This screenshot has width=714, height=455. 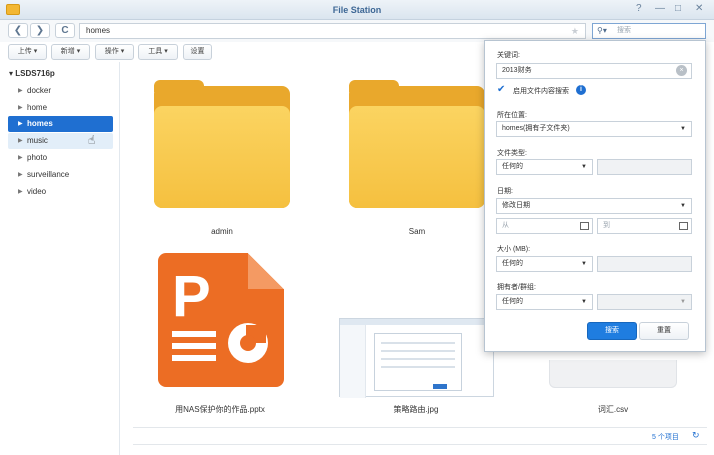 What do you see at coordinates (544, 302) in the screenshot?
I see `owner-select: 任何的 ▼` at bounding box center [544, 302].